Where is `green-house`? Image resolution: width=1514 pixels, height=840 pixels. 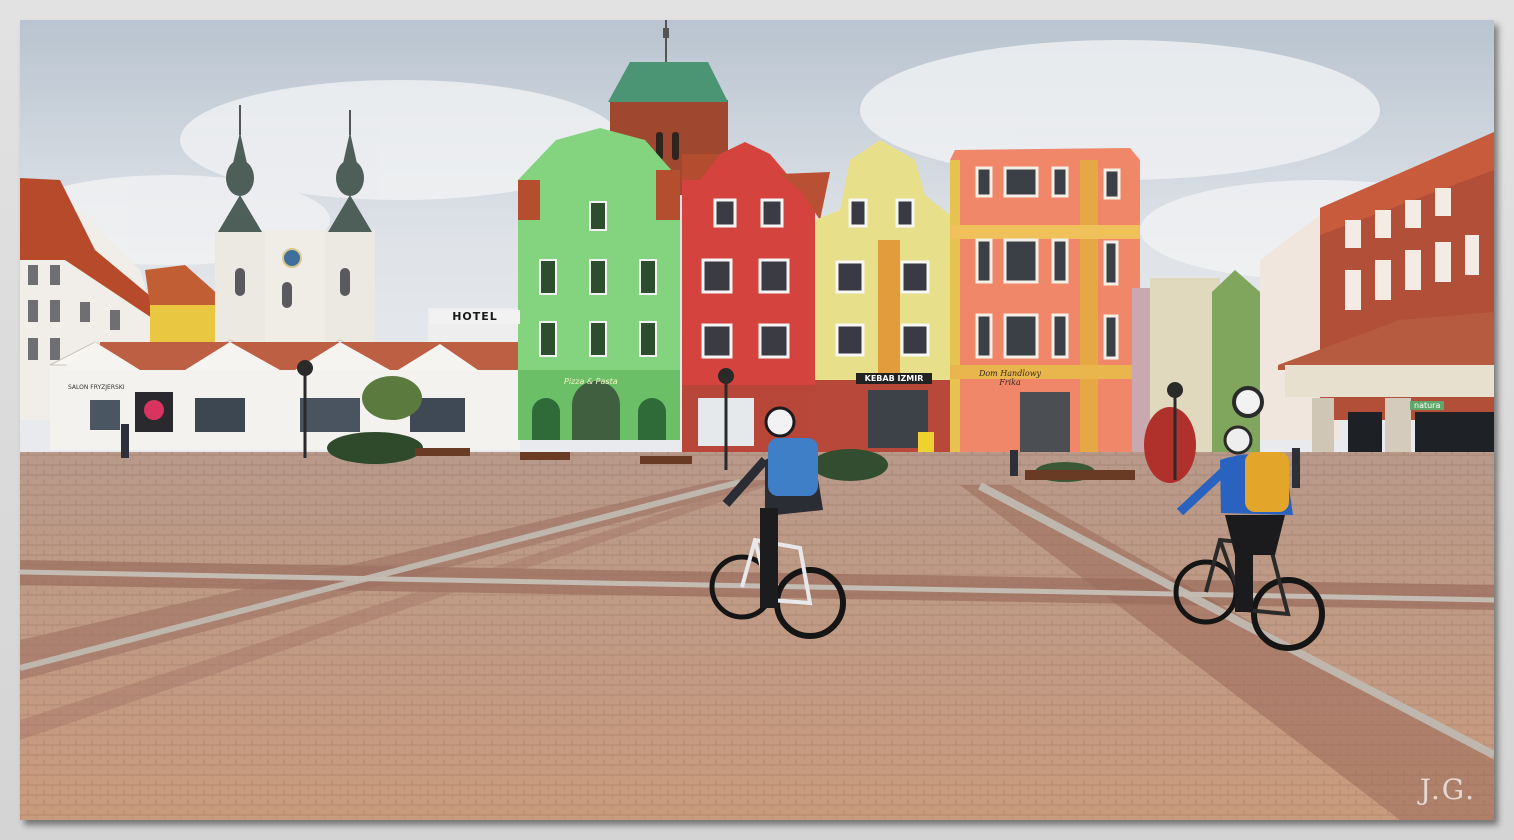
green-house is located at coordinates (599, 284).